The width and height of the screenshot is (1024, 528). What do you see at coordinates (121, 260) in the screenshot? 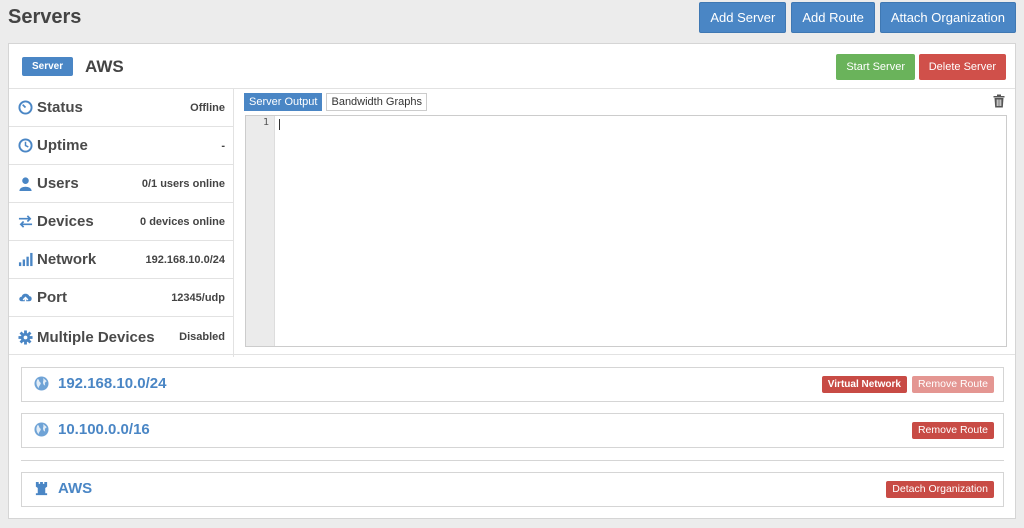
I see `info-row-network: Network 192.168.10.0/24` at bounding box center [121, 260].